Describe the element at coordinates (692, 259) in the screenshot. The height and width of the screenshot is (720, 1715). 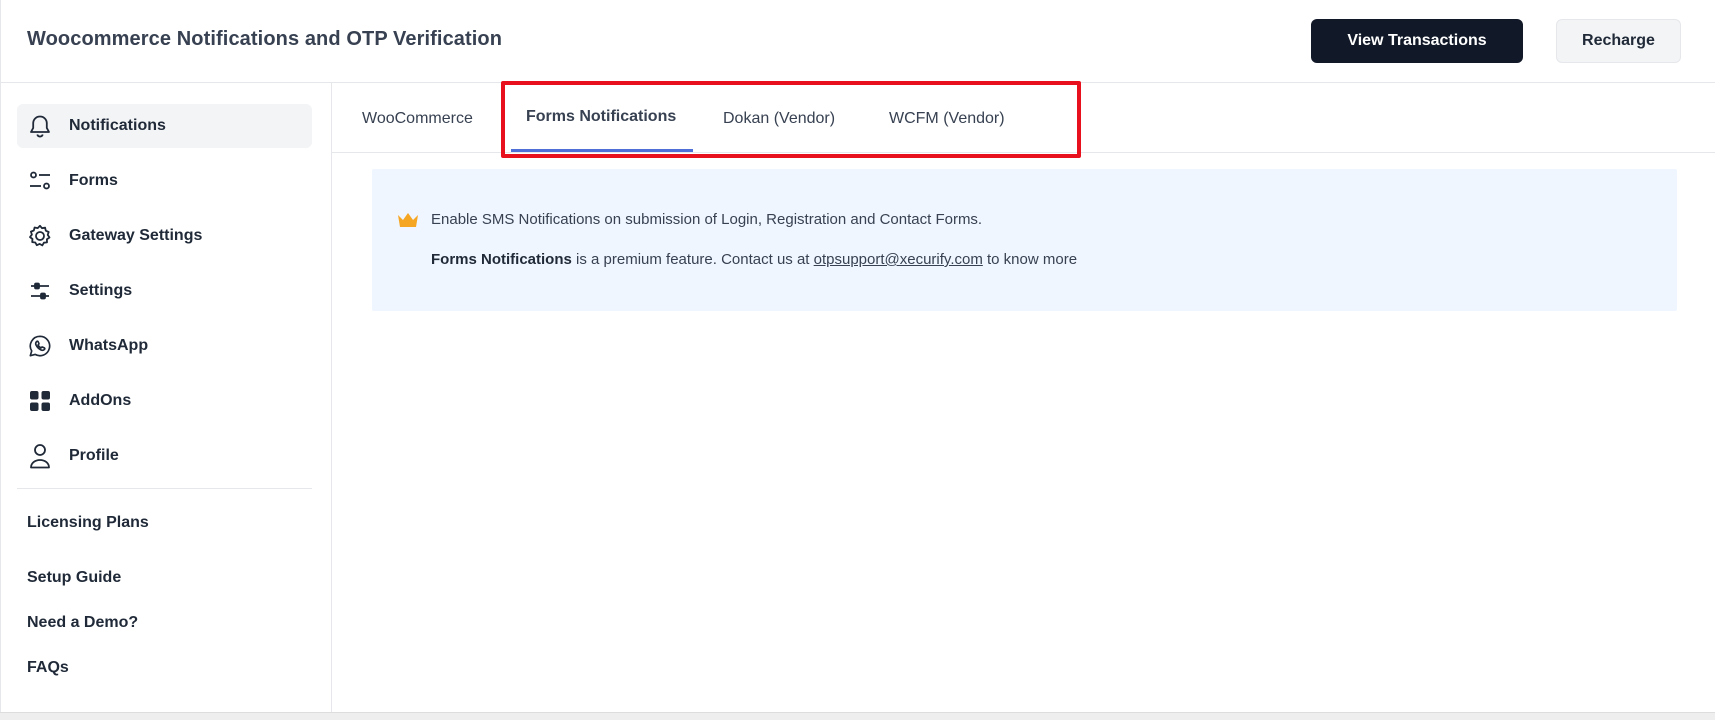
I see `notice-text: is a premium feature. Contact us at` at that location.